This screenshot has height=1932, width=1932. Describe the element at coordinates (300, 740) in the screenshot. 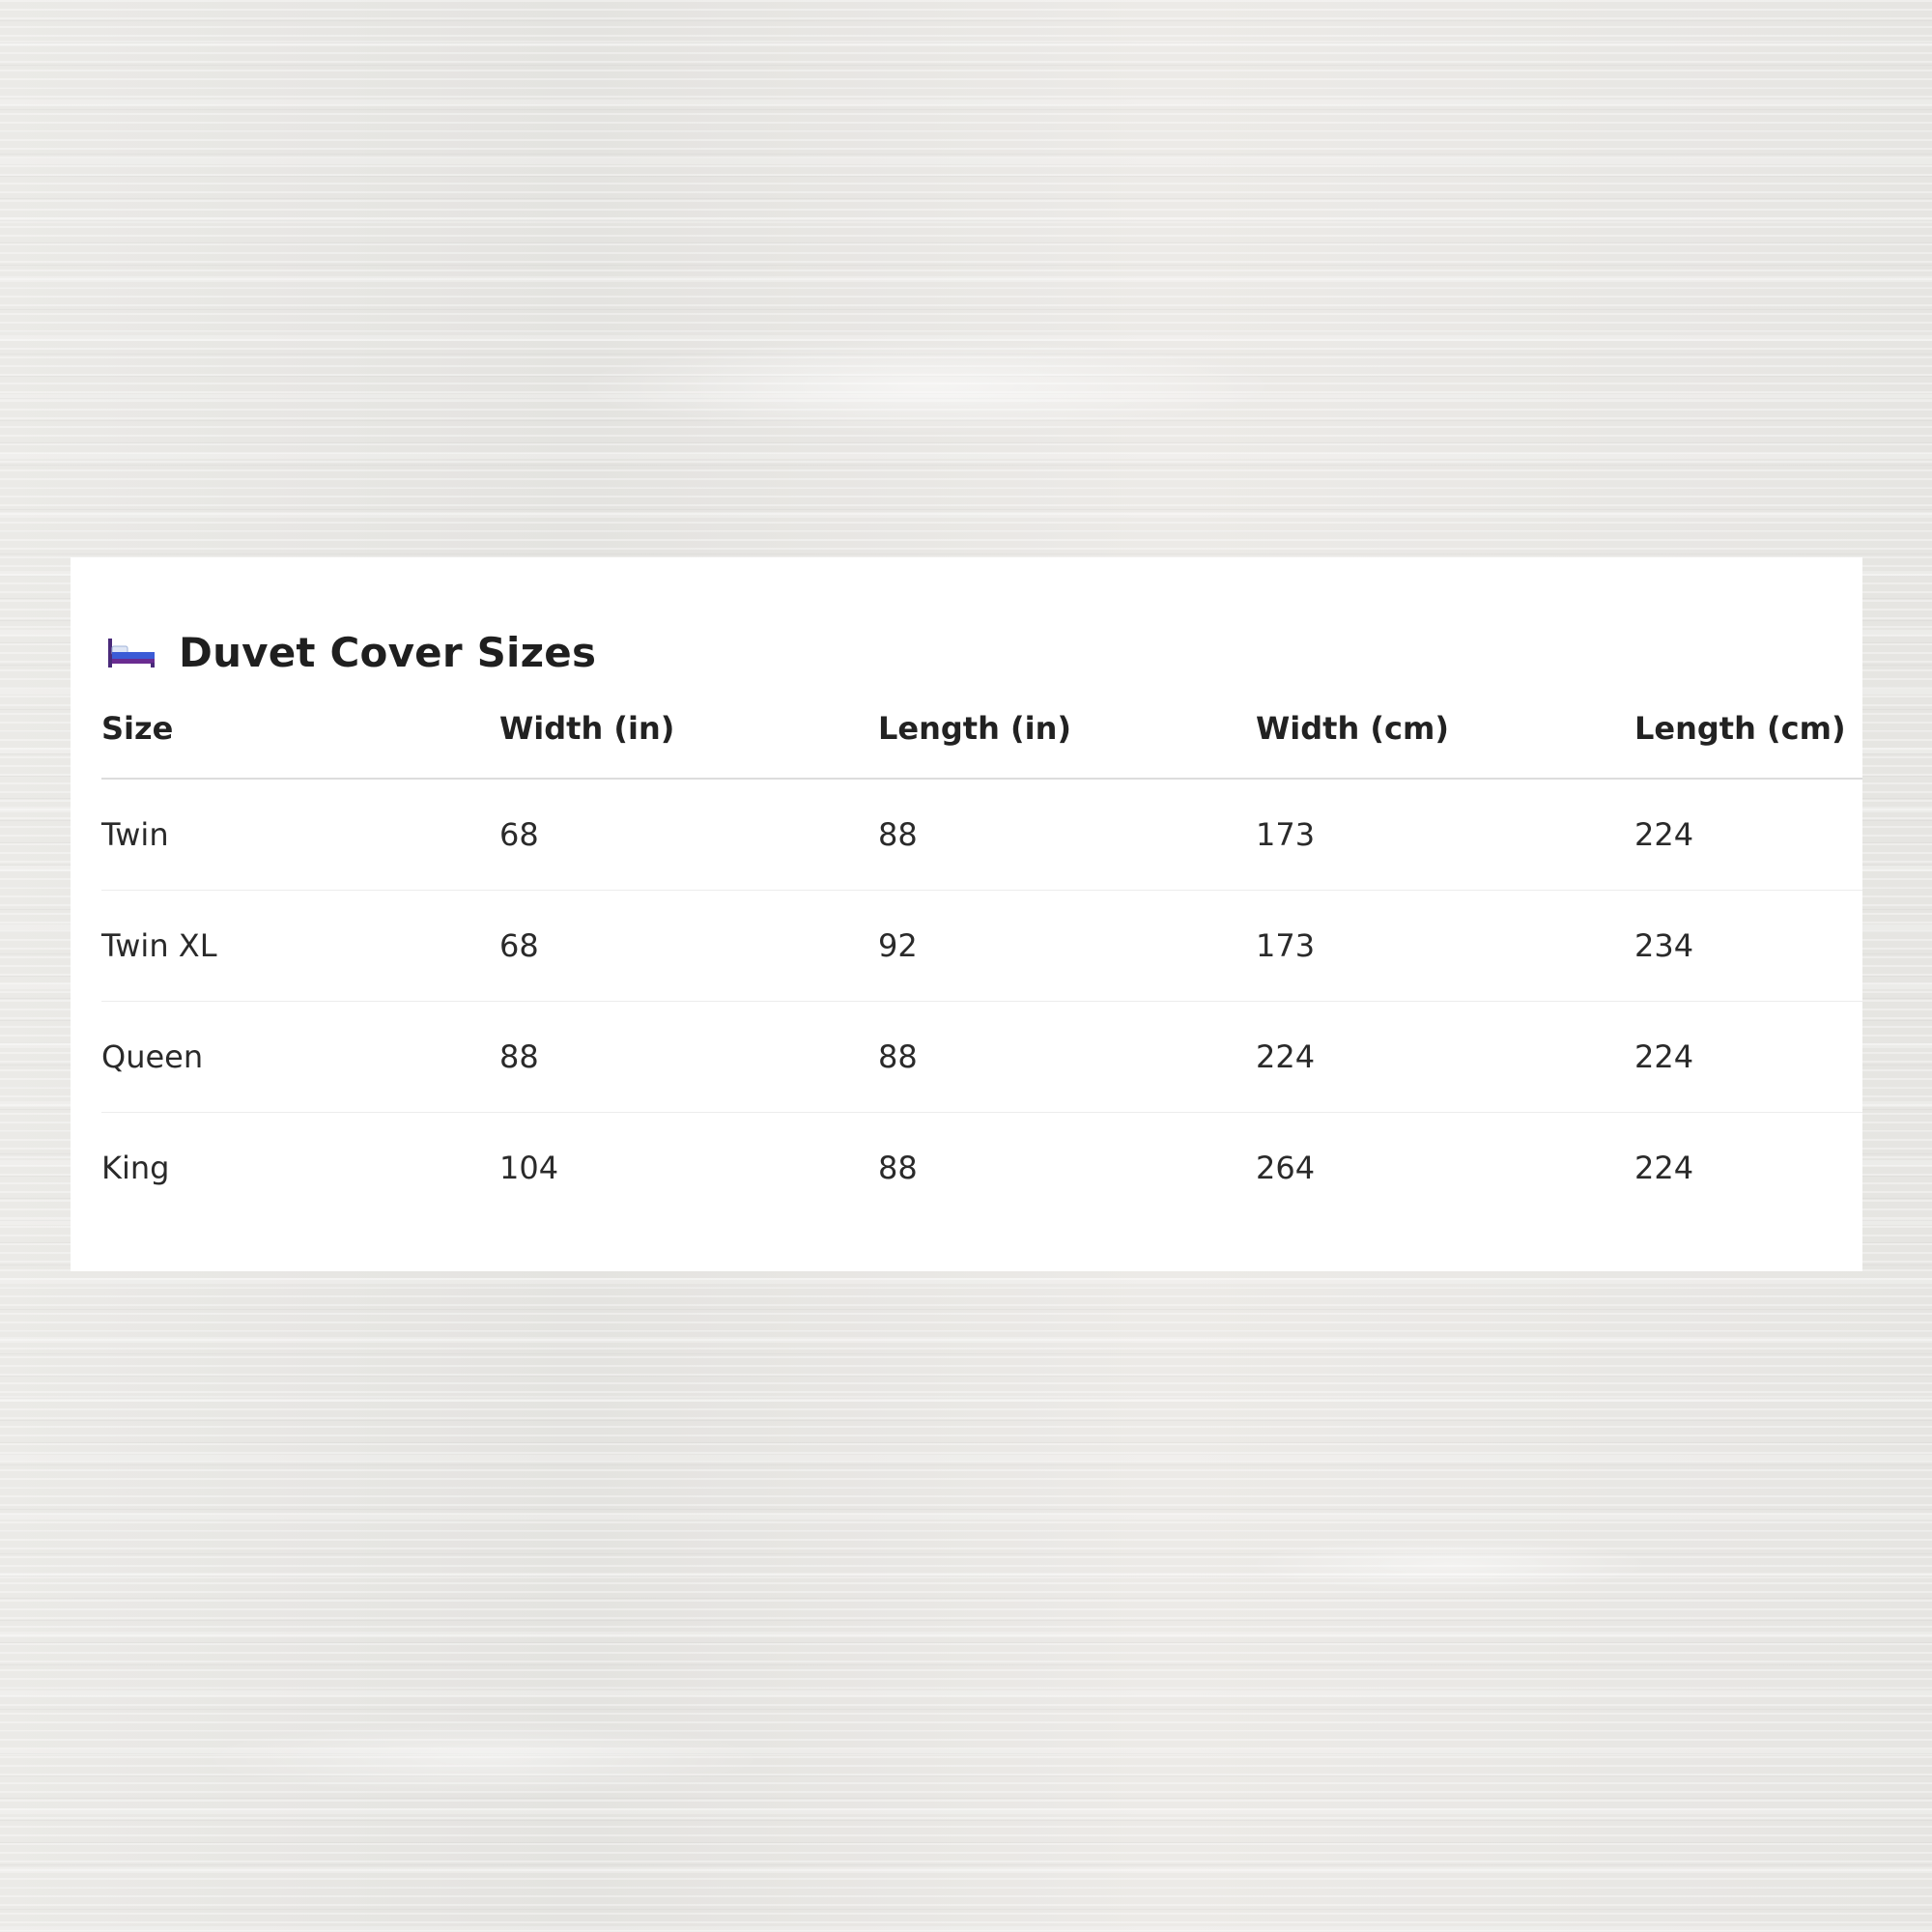

I see `header-size: Size` at that location.